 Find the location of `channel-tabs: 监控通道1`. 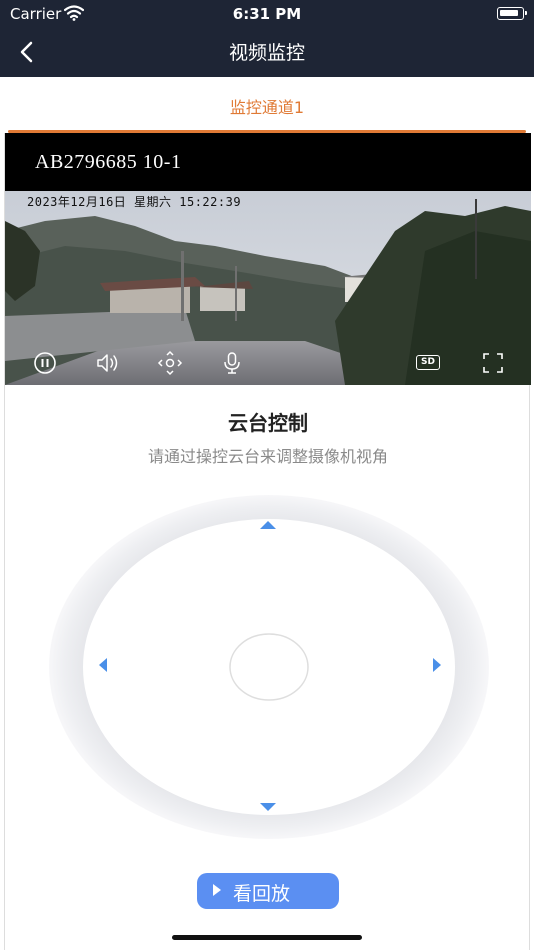

channel-tabs: 监控通道1 is located at coordinates (267, 105).